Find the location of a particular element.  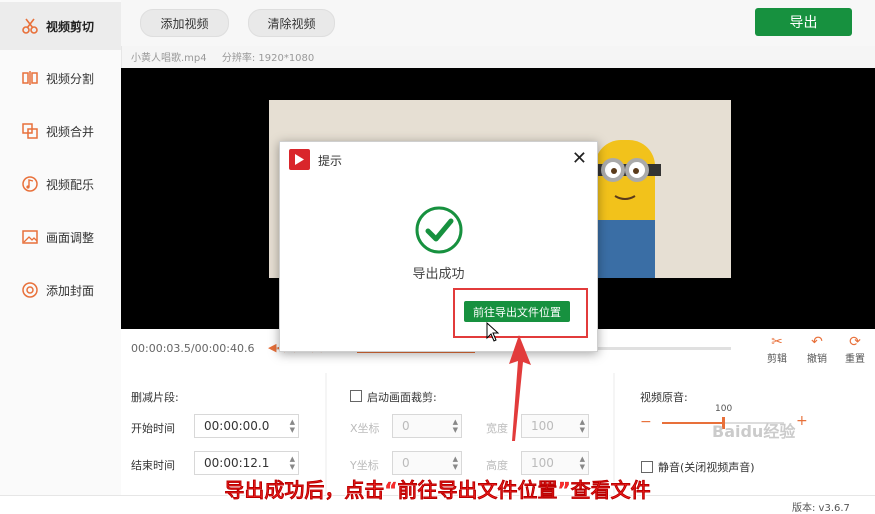

scissors-icon is located at coordinates (30, 26).